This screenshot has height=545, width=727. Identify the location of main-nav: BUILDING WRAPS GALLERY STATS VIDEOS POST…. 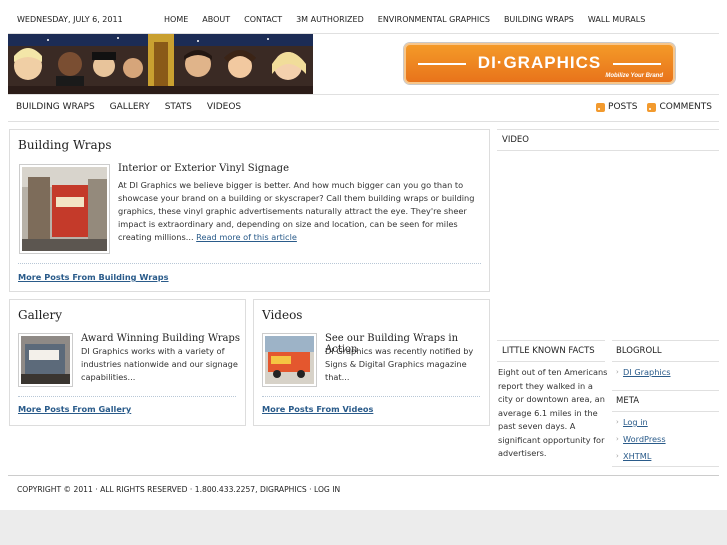
(363, 108).